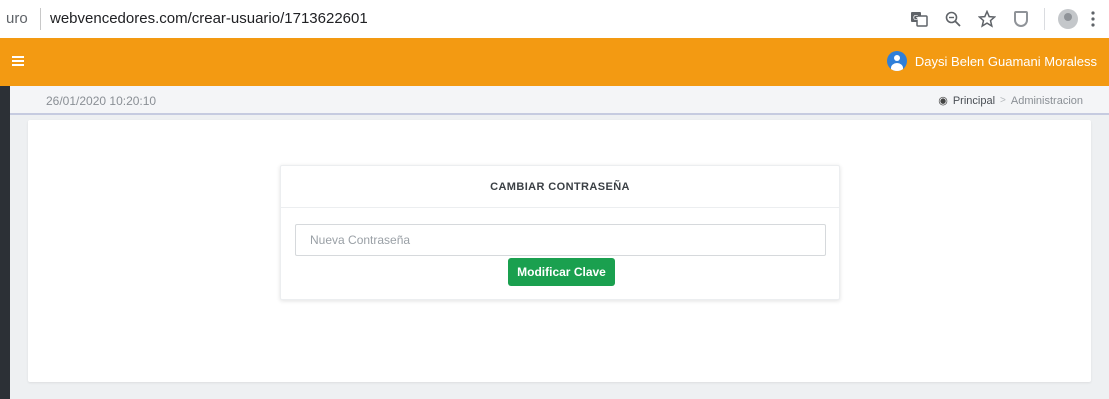 Image resolution: width=1109 pixels, height=399 pixels. Describe the element at coordinates (915, 18) in the screenshot. I see `svg-text: G` at that location.